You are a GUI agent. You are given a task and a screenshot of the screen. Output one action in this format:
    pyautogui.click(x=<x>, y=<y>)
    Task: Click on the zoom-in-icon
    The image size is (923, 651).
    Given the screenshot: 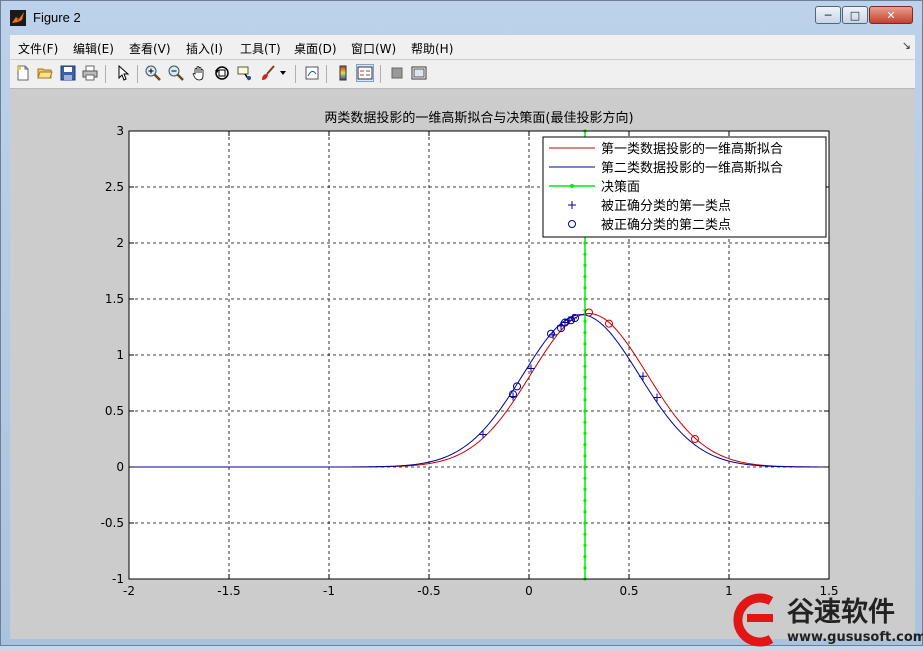 What is the action you would take?
    pyautogui.click(x=153, y=73)
    